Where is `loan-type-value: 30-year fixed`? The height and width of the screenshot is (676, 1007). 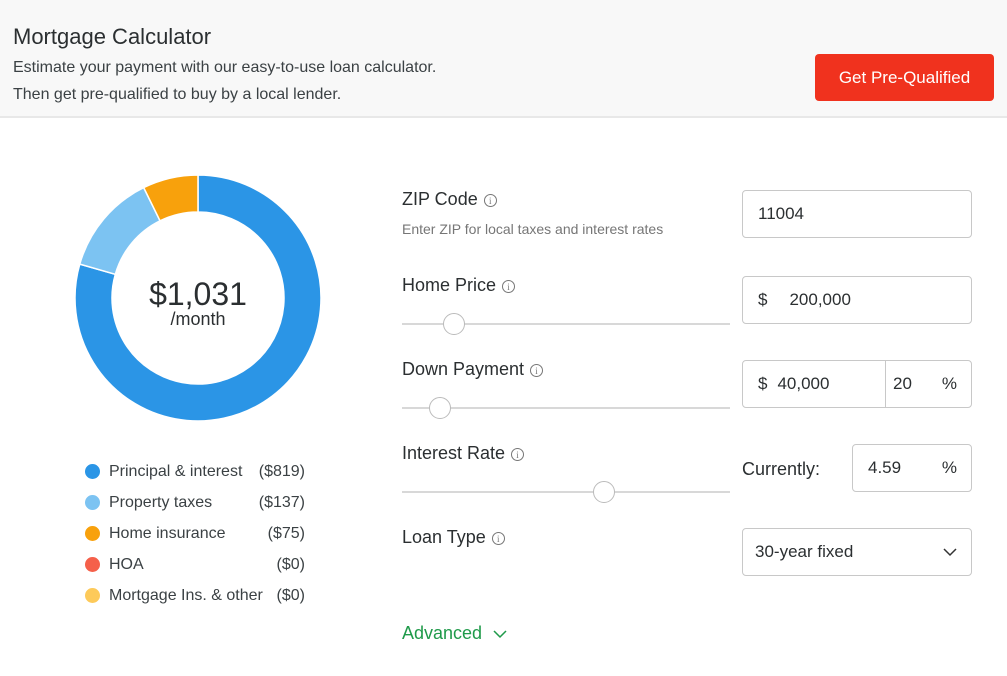
loan-type-value: 30-year fixed is located at coordinates (804, 551).